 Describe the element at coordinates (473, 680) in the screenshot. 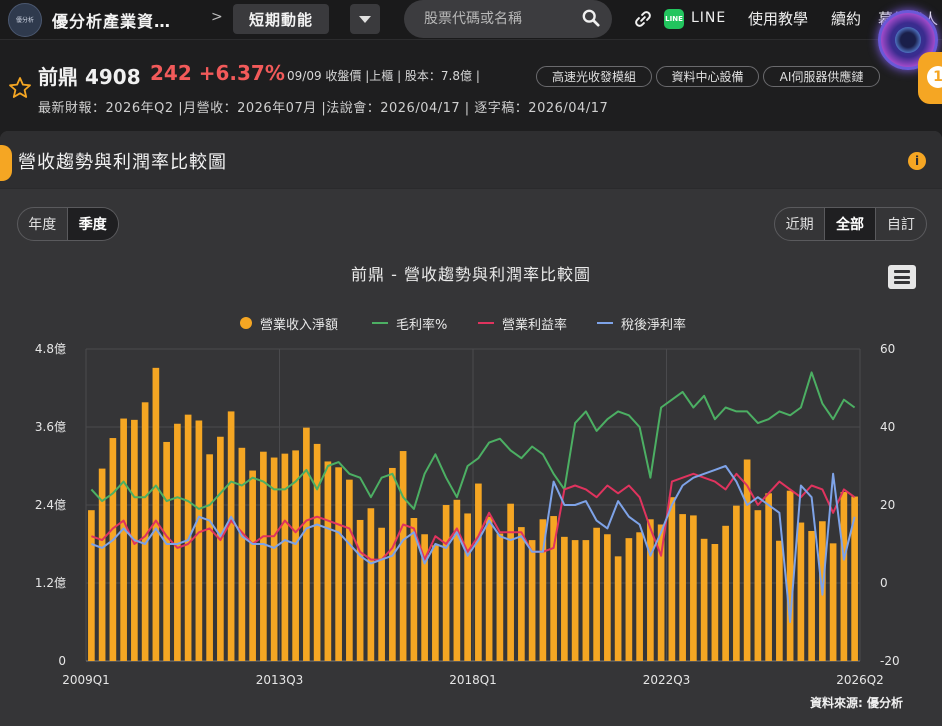

I see `x-tick-label: 2018Q1` at that location.